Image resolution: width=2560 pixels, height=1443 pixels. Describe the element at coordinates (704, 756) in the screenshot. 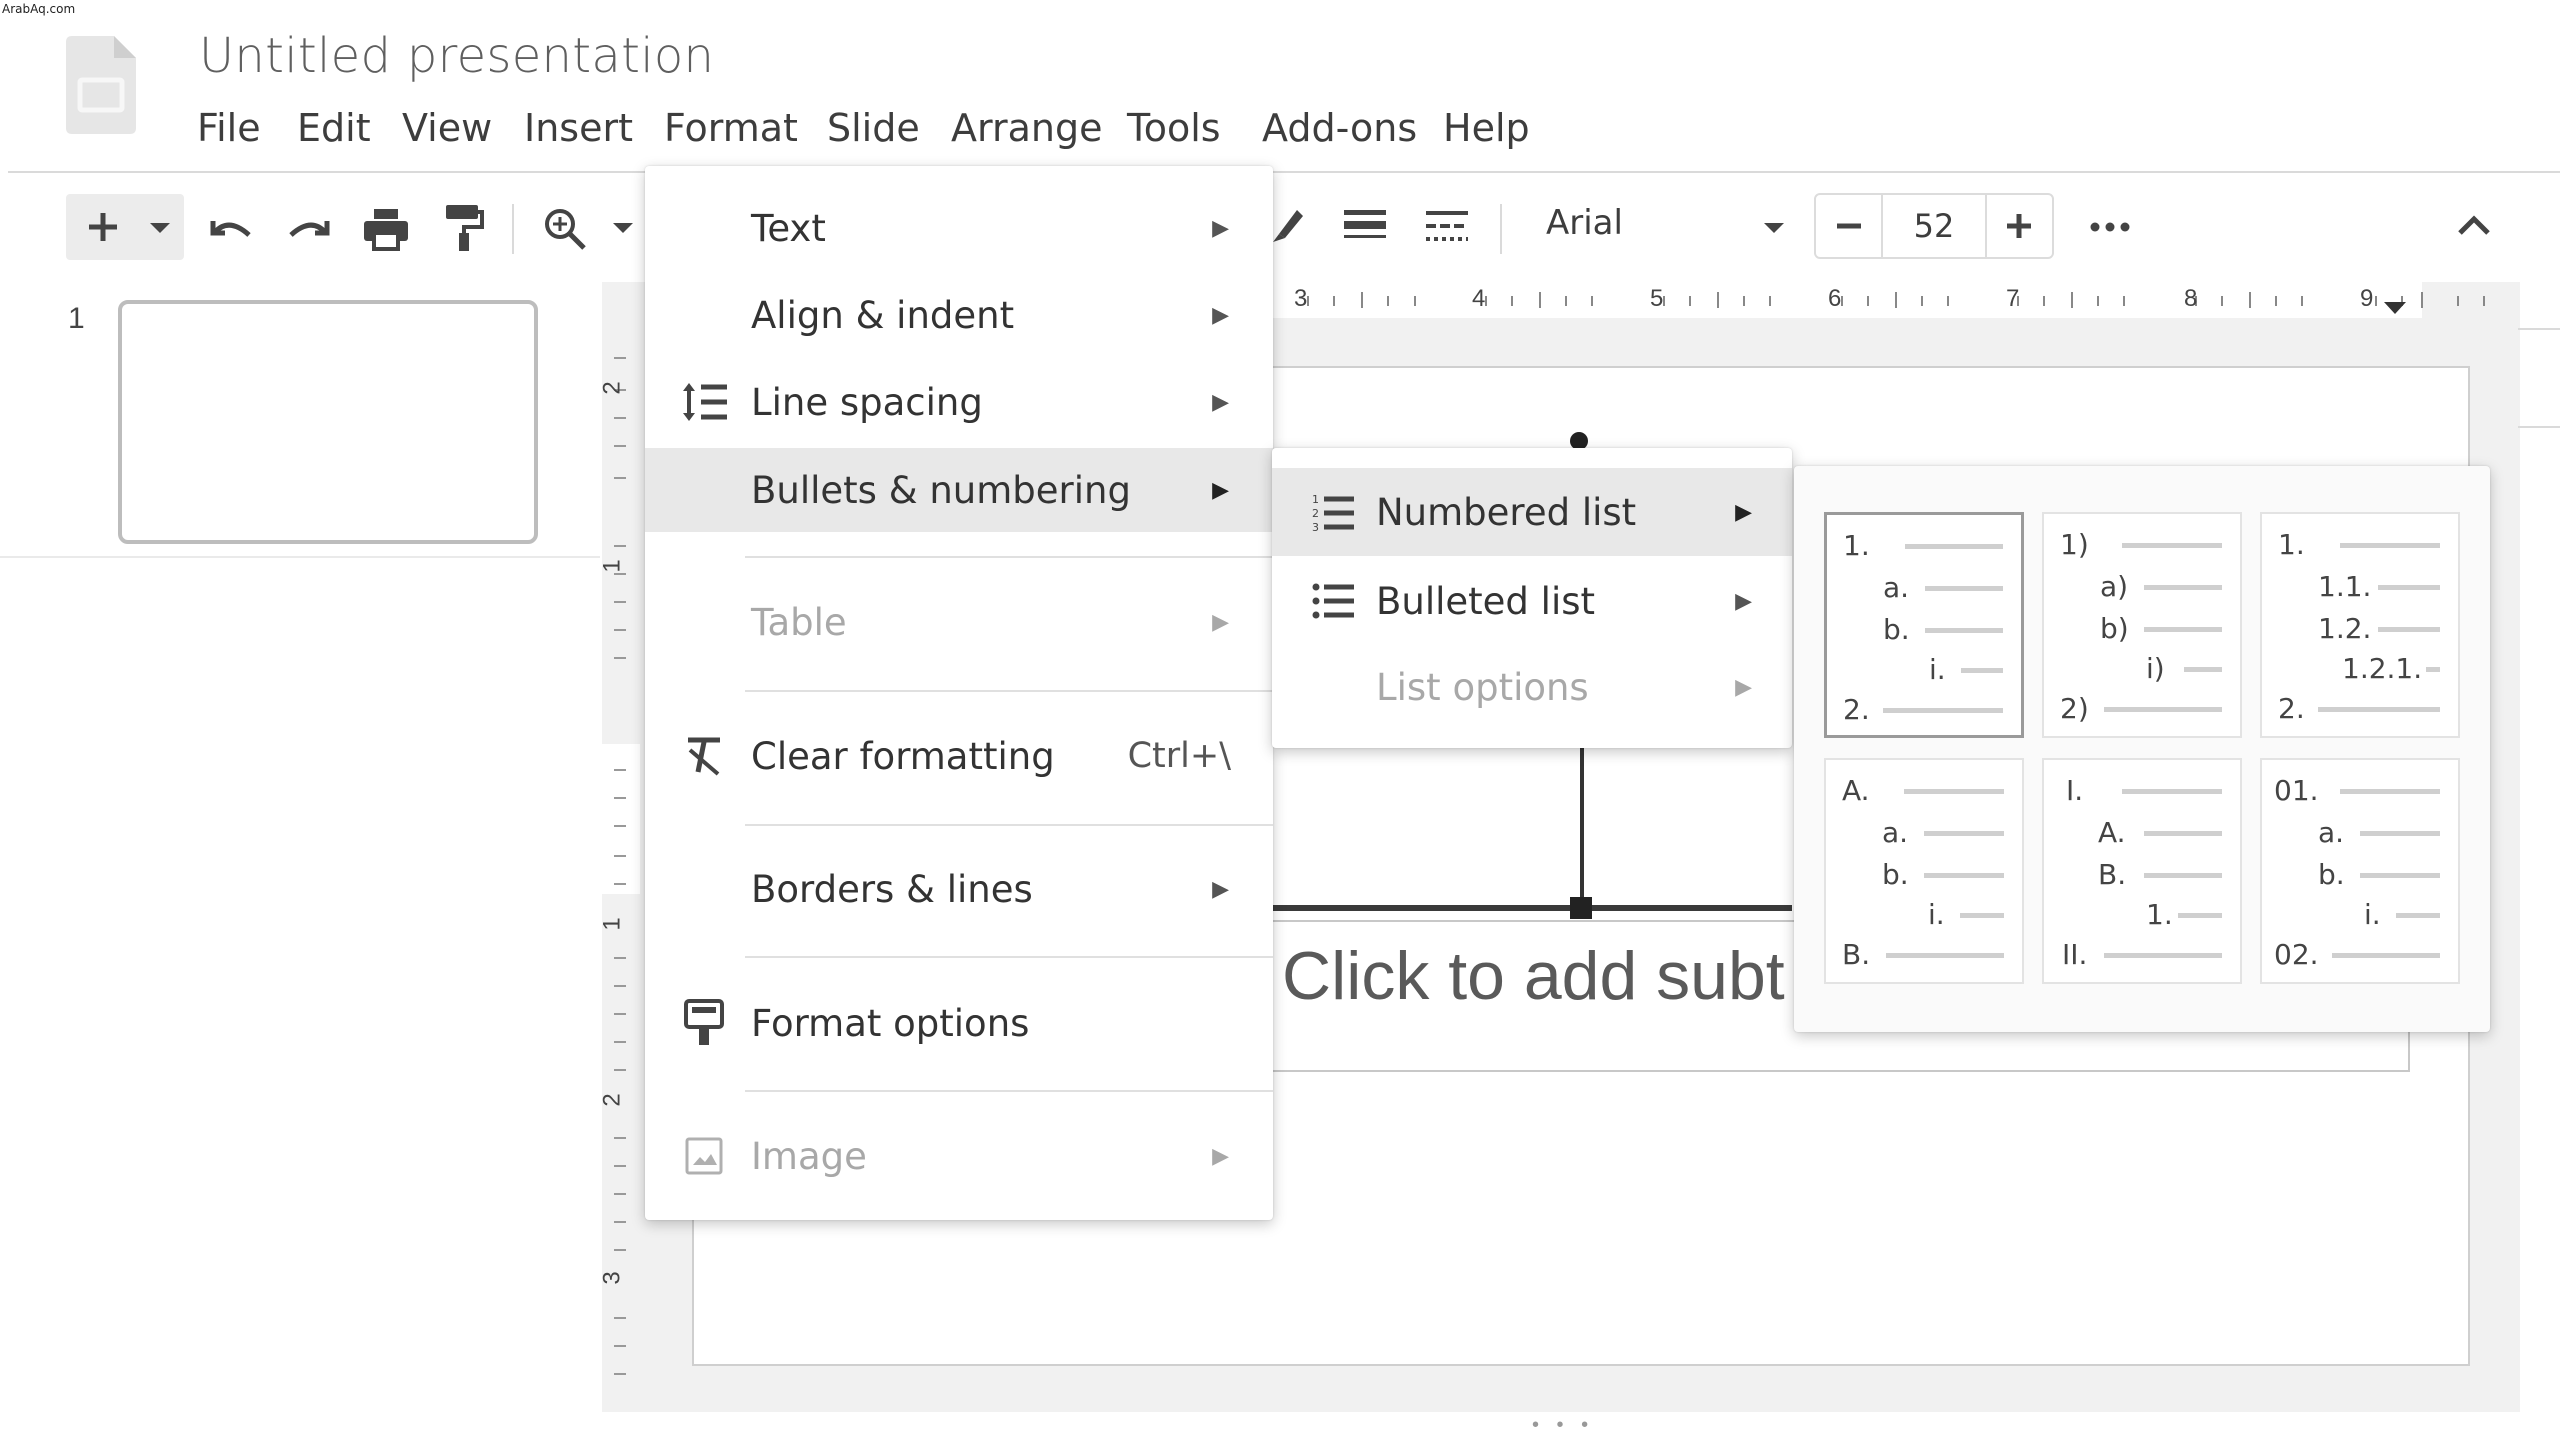

I see `clear-formatting-icon` at that location.